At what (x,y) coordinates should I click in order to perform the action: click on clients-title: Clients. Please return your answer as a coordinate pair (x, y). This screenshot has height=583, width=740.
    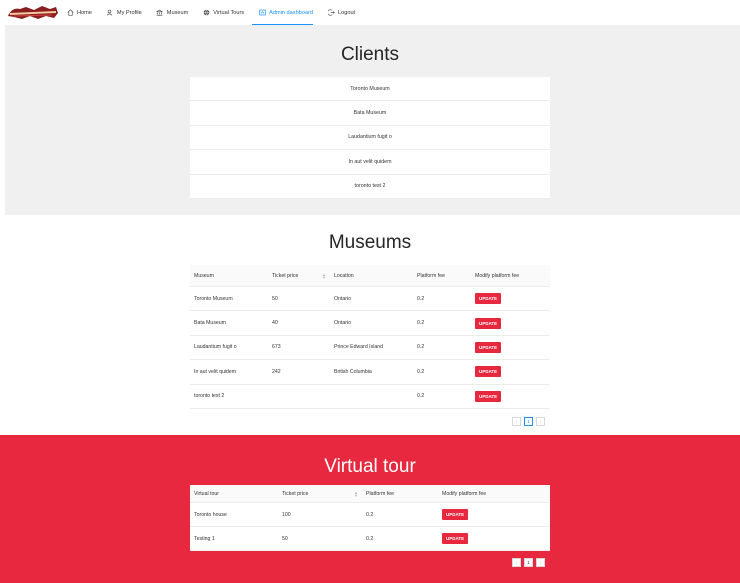
    Looking at the image, I should click on (370, 54).